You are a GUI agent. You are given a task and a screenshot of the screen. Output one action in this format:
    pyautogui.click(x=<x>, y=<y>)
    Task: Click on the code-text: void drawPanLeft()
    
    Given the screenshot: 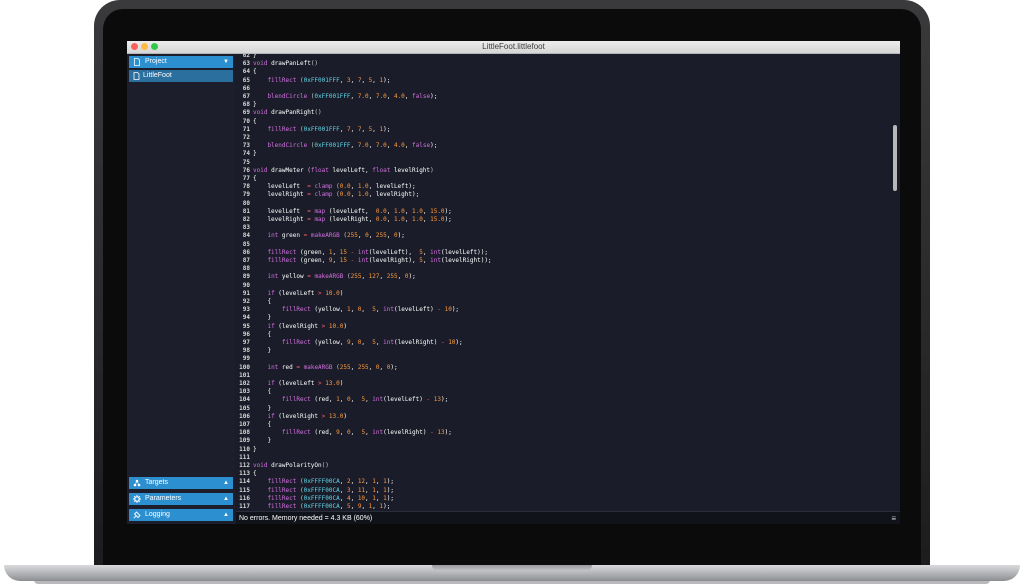 What is the action you would take?
    pyautogui.click(x=285, y=64)
    